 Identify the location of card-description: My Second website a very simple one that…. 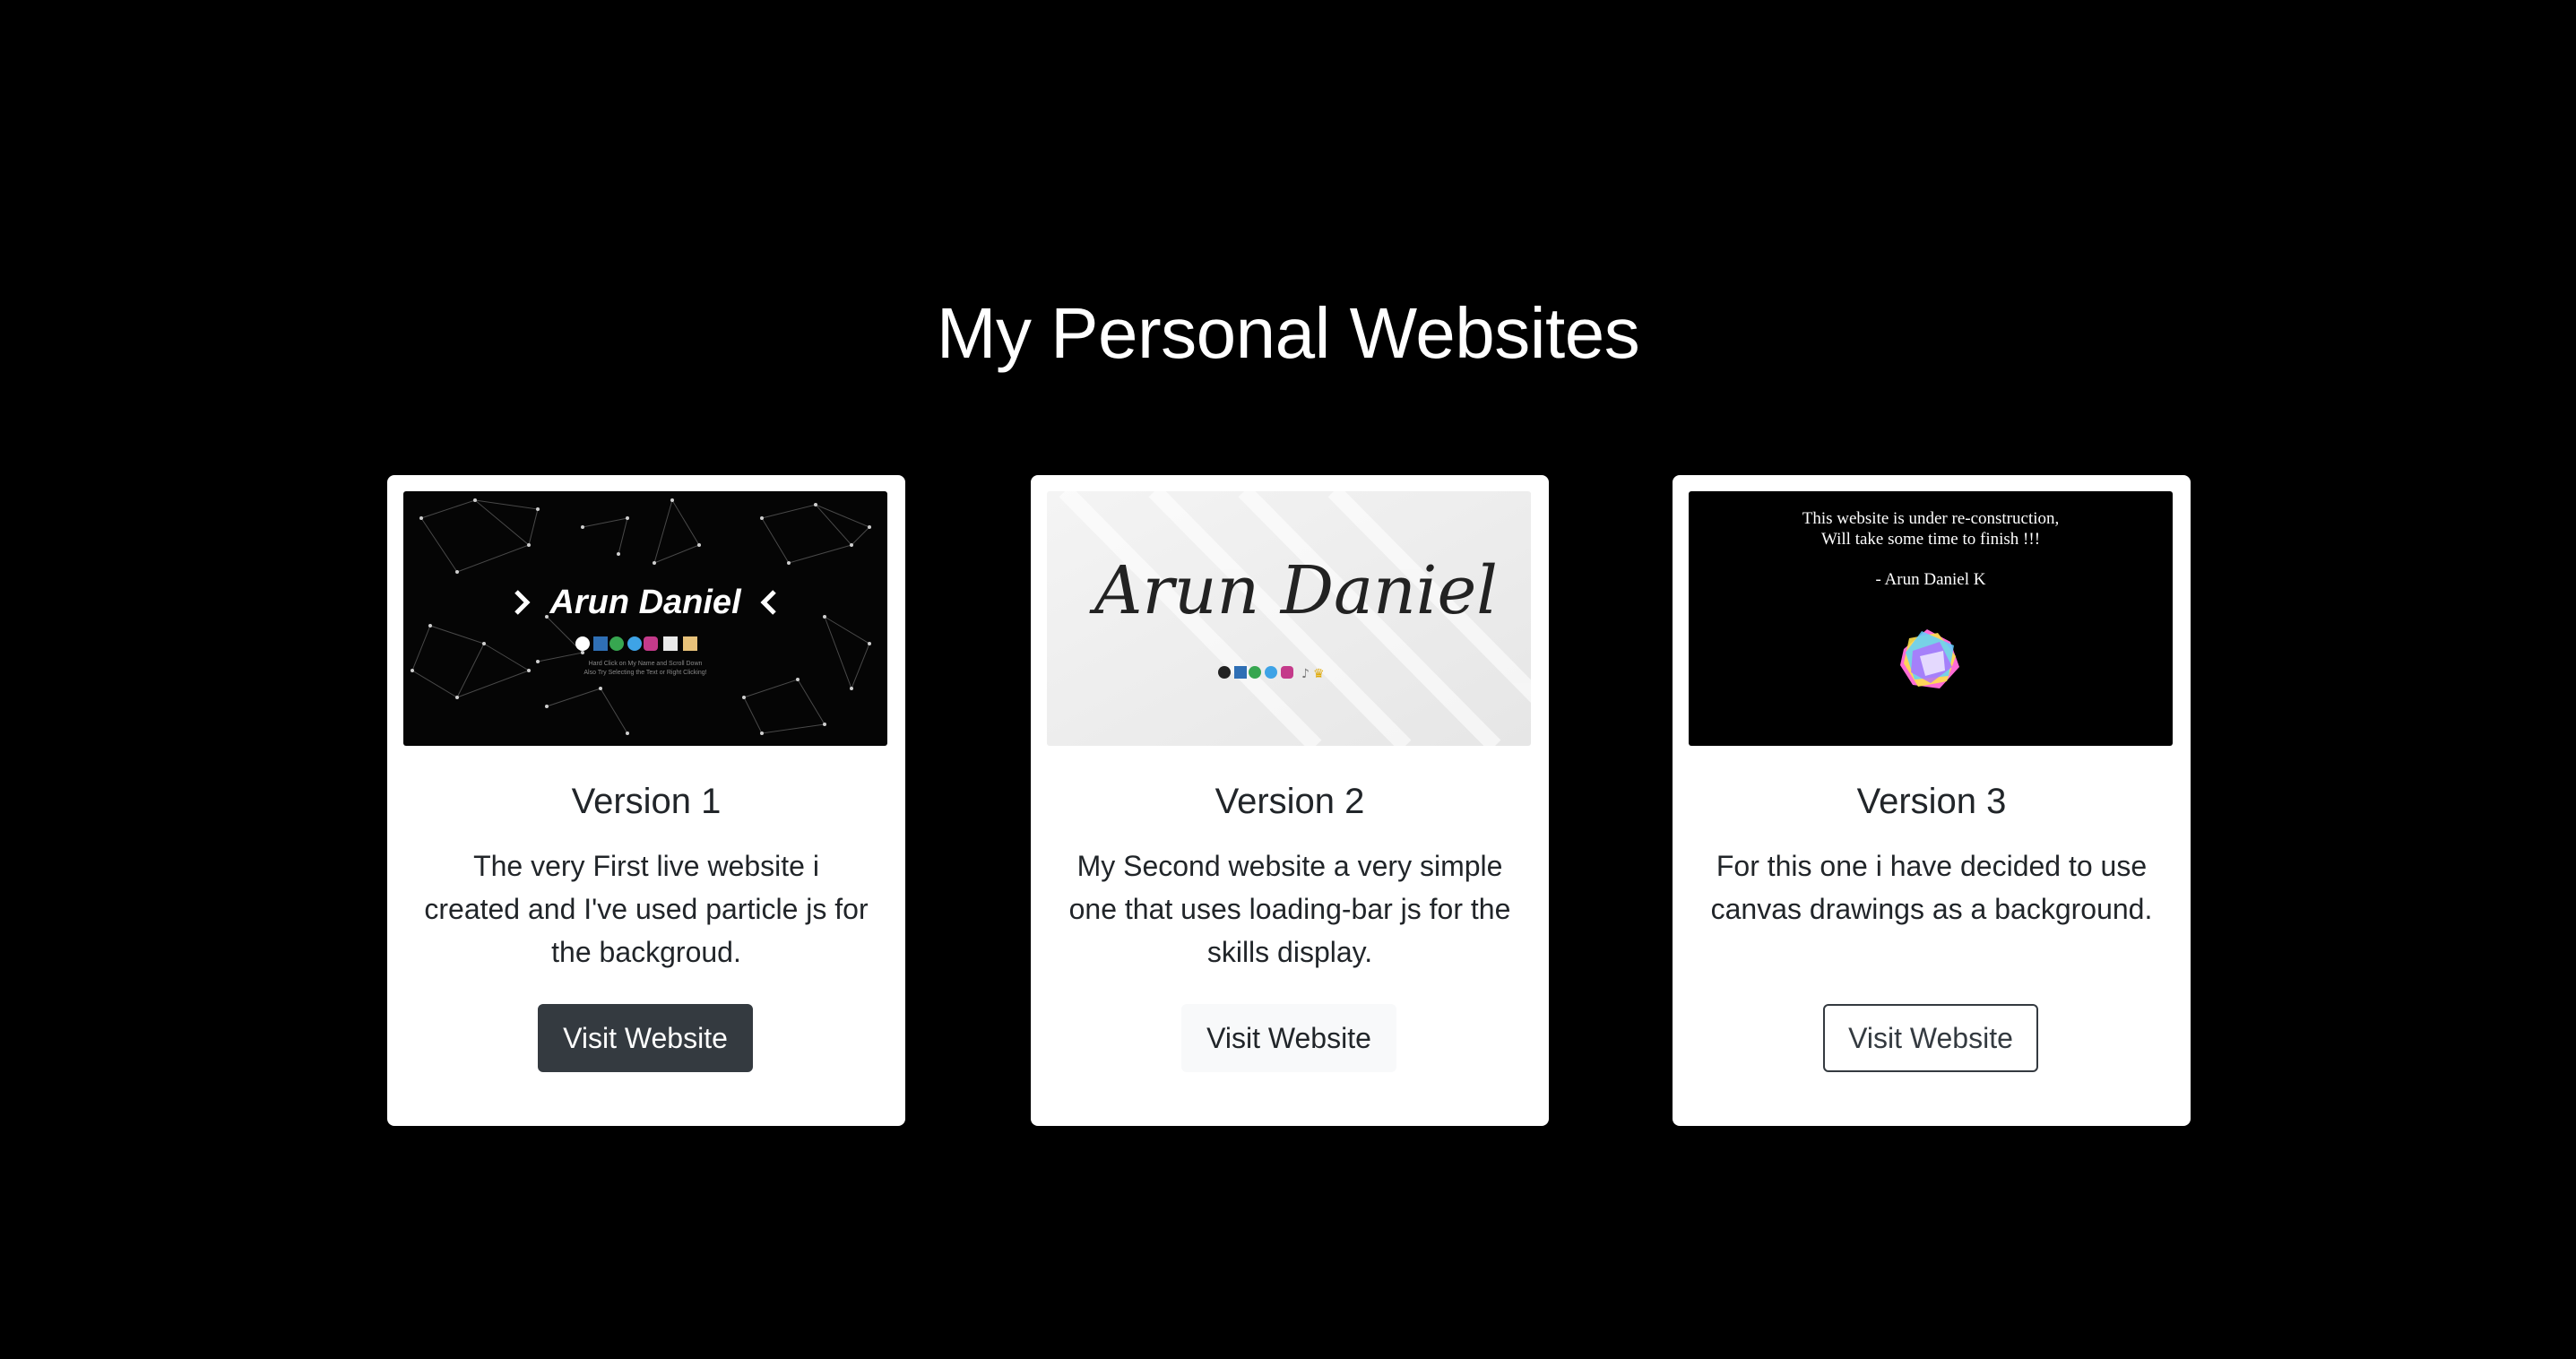
(1289, 909).